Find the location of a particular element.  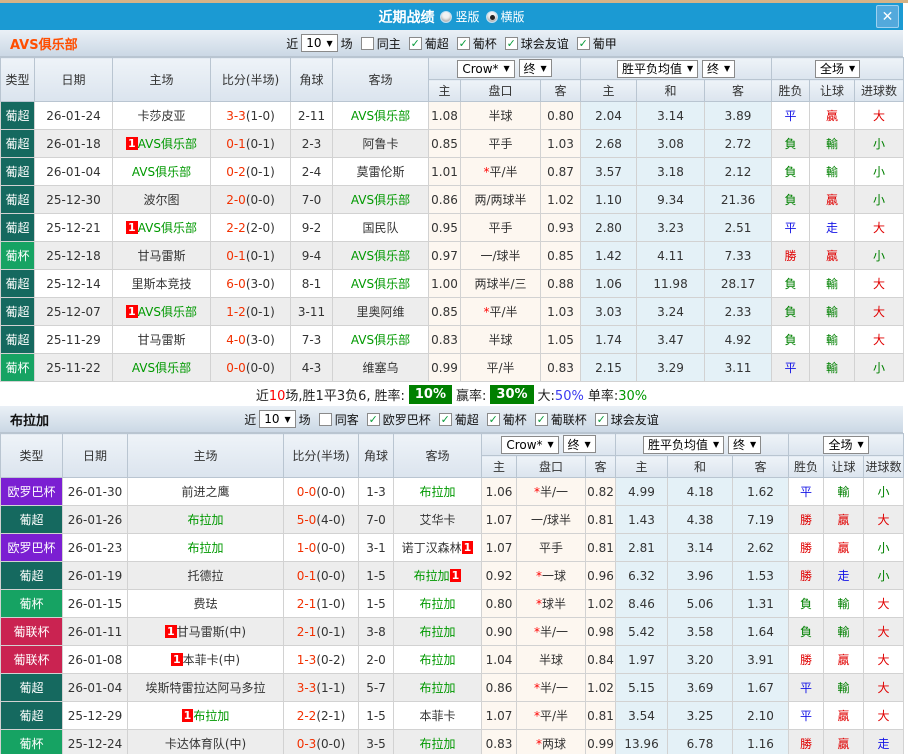

same-away-checkbox is located at coordinates (325, 419).